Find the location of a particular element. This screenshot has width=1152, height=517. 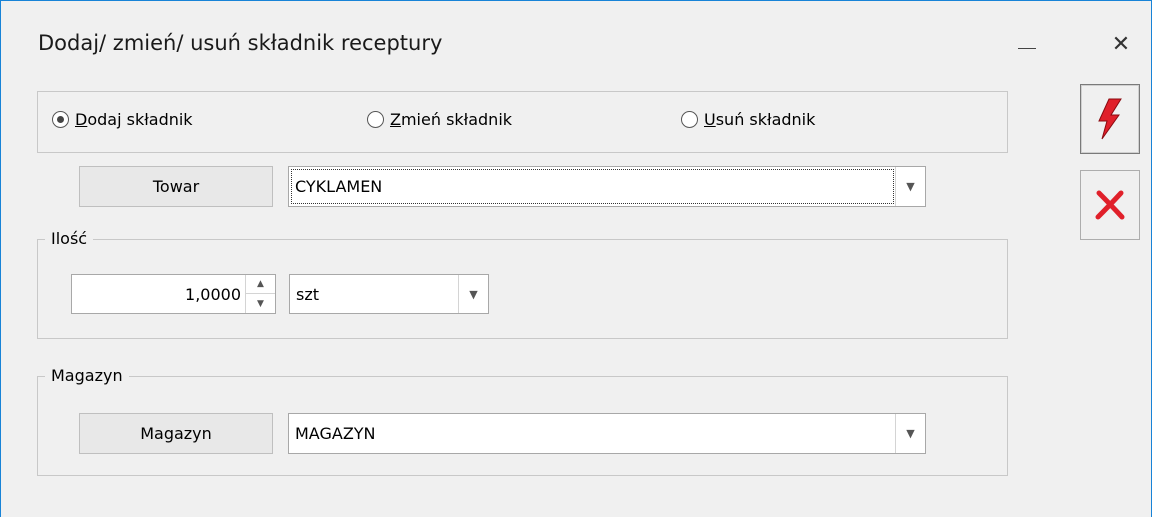

ilosc-value: 1,0000 is located at coordinates (213, 294).